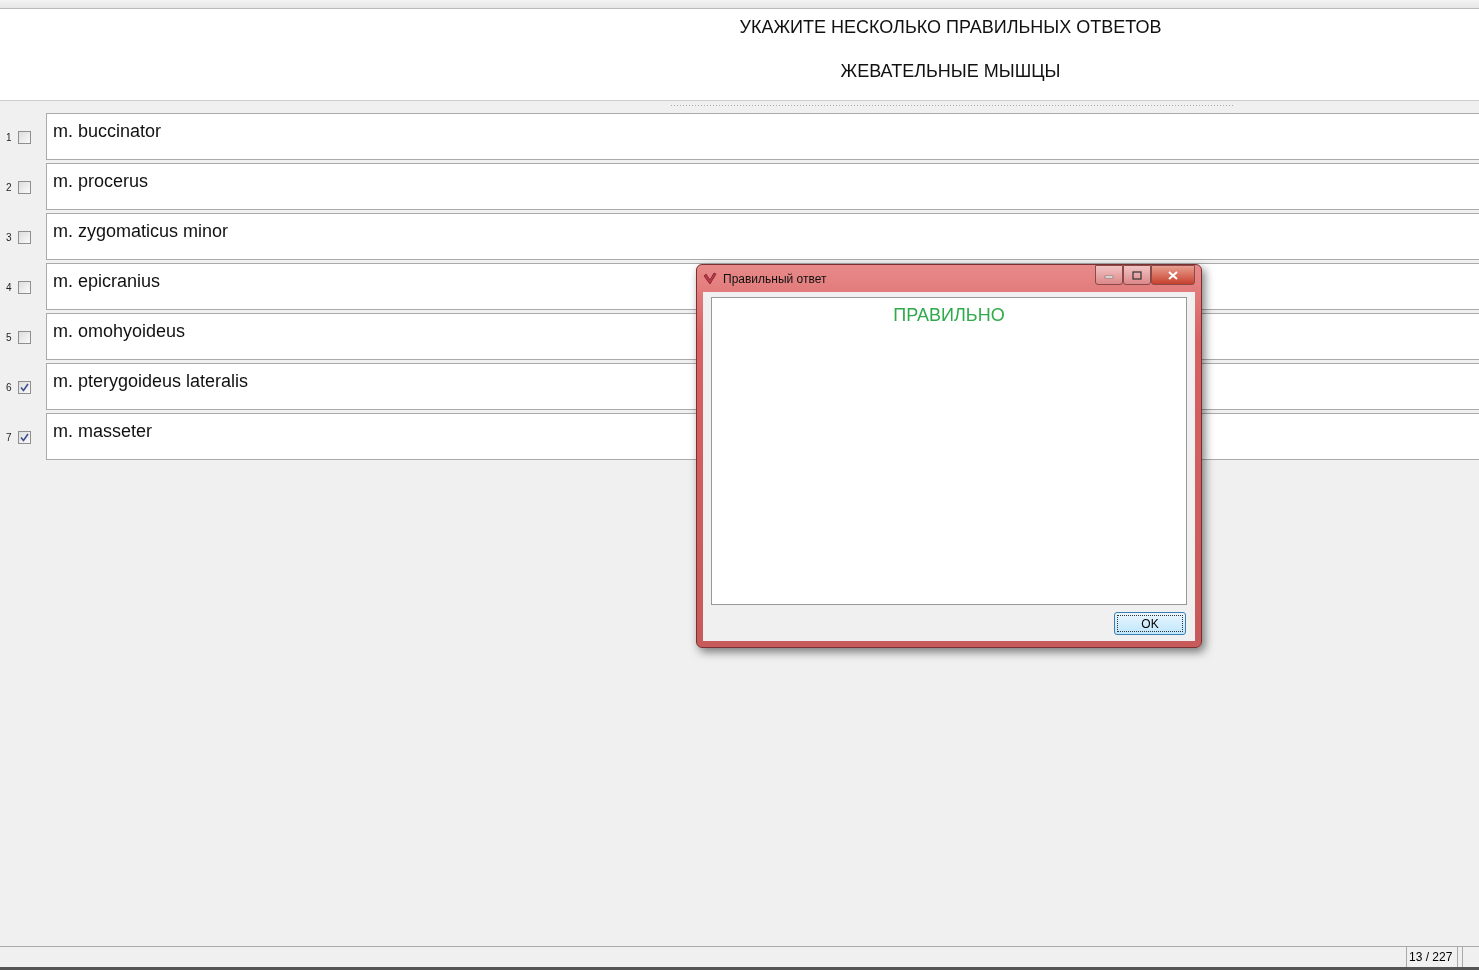 The image size is (1479, 970). What do you see at coordinates (9, 337) in the screenshot?
I see `answer-number: 5` at bounding box center [9, 337].